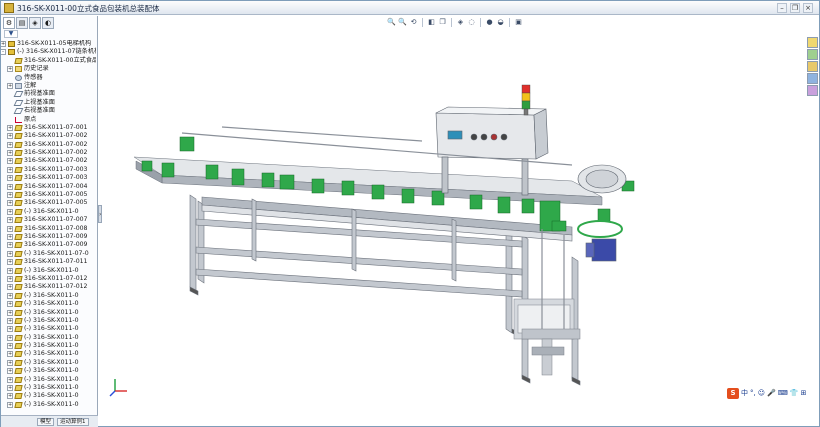  Describe the element at coordinates (48, 94) in the screenshot. I see `tree-item: 前视基准面` at that location.